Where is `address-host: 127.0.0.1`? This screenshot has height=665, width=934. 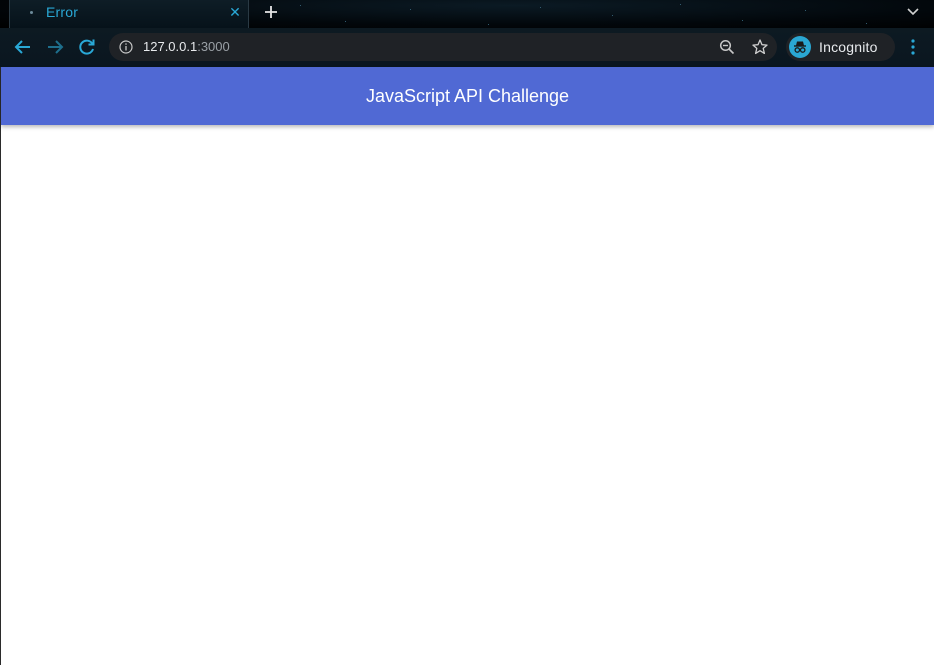 address-host: 127.0.0.1 is located at coordinates (170, 46).